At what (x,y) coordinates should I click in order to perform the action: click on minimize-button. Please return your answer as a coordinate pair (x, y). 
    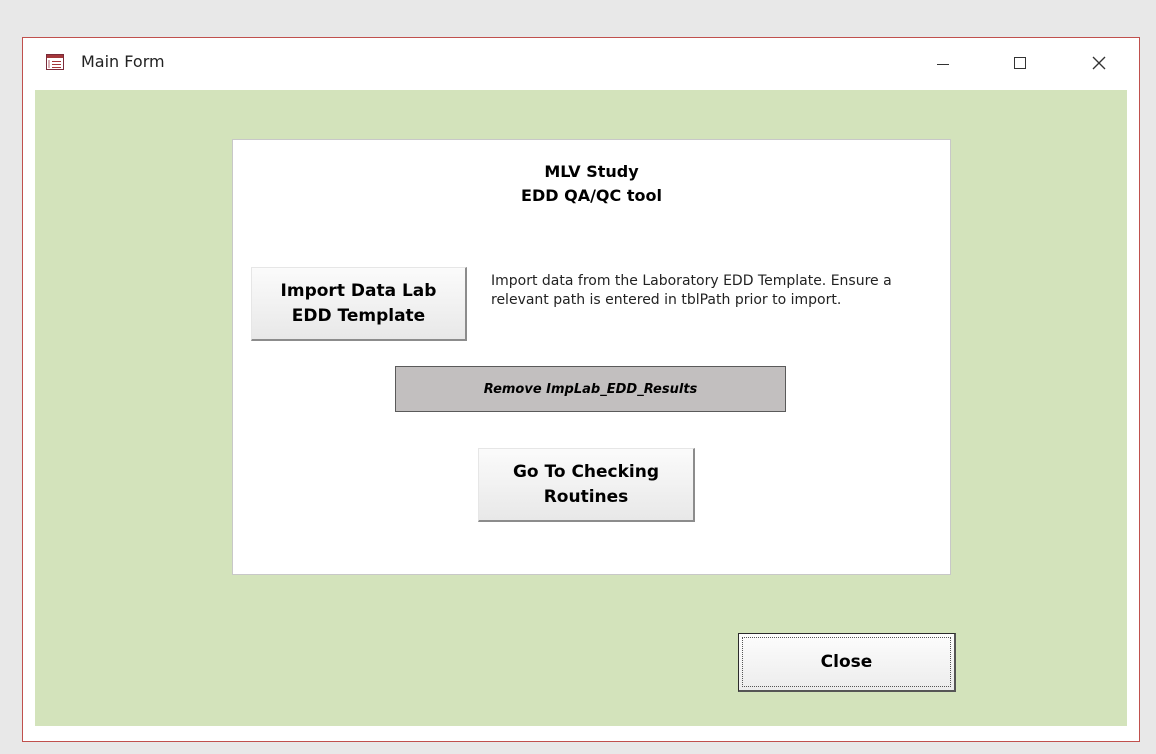
    Looking at the image, I should click on (943, 64).